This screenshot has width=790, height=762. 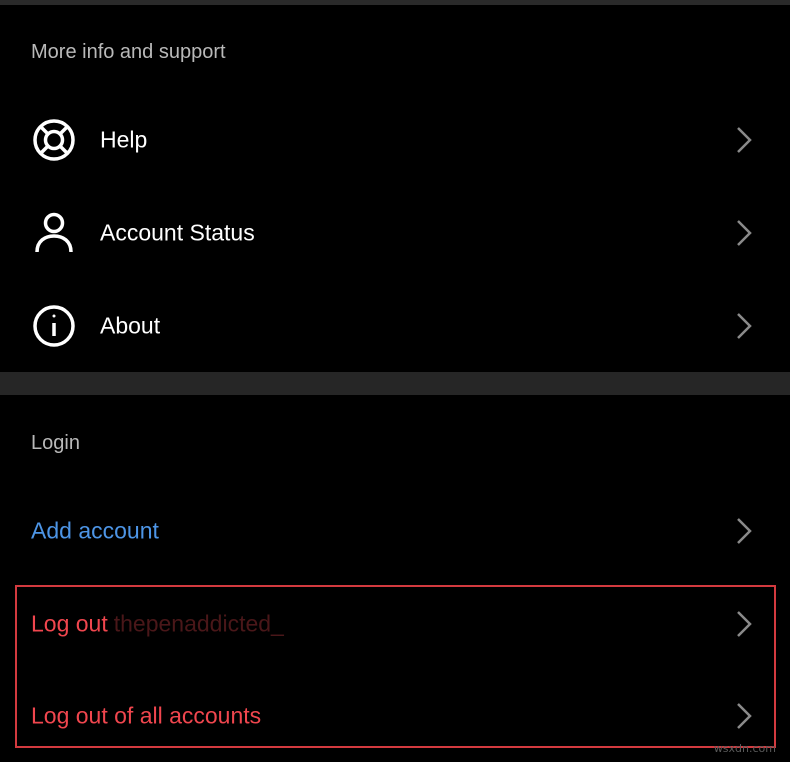 I want to click on section-header-support: More info and support, so click(x=128, y=52).